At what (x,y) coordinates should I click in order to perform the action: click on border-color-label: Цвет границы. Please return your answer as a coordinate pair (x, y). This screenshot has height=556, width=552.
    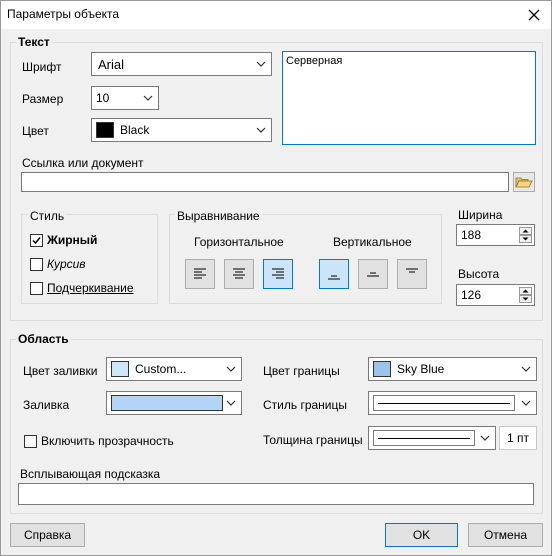
    Looking at the image, I should click on (301, 371).